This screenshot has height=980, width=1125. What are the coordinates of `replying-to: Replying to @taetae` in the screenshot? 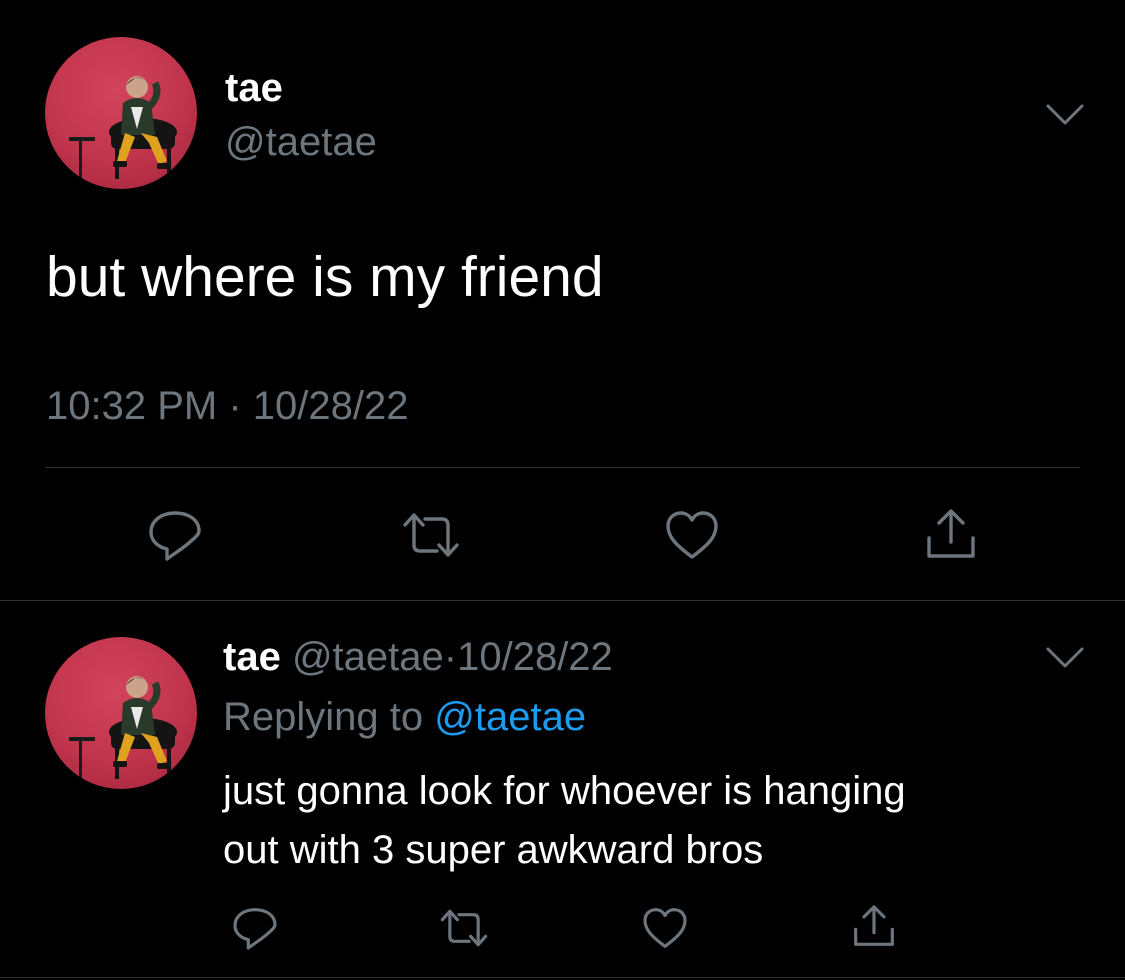 It's located at (404, 717).